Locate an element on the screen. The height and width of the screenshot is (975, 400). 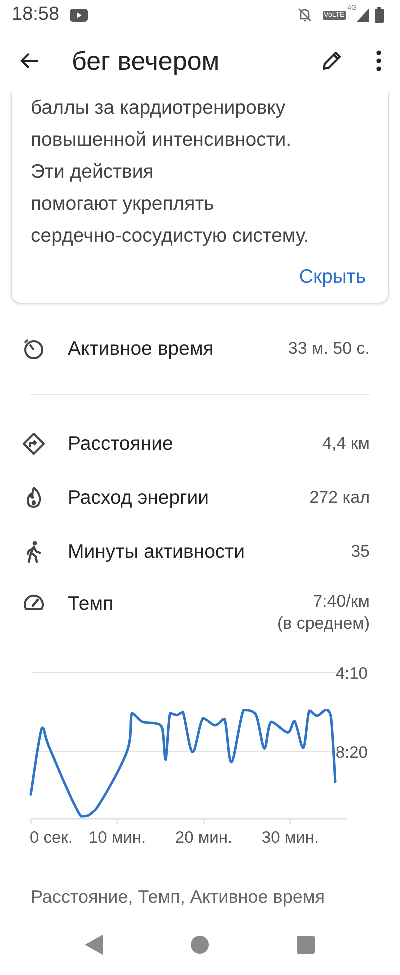
route-diamond-icon is located at coordinates (34, 444).